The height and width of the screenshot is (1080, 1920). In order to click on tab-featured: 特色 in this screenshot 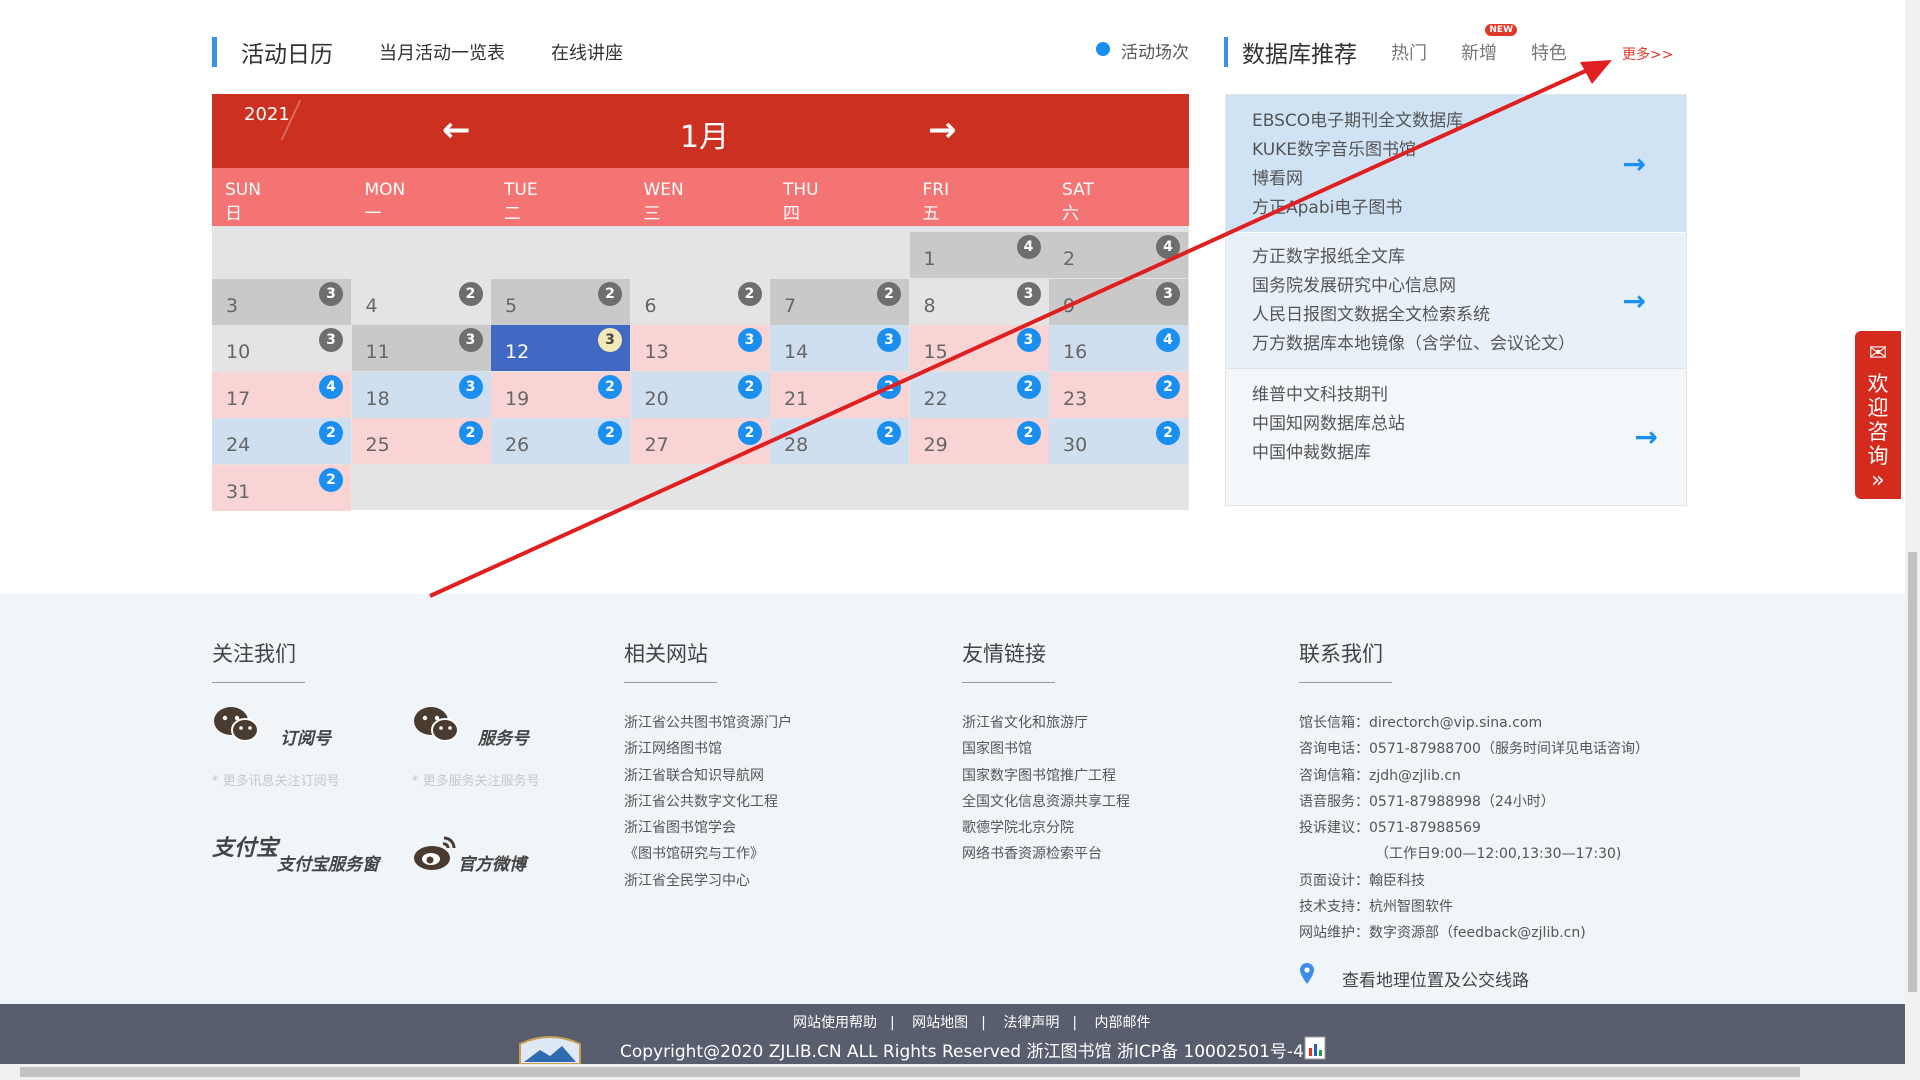, I will do `click(1549, 52)`.